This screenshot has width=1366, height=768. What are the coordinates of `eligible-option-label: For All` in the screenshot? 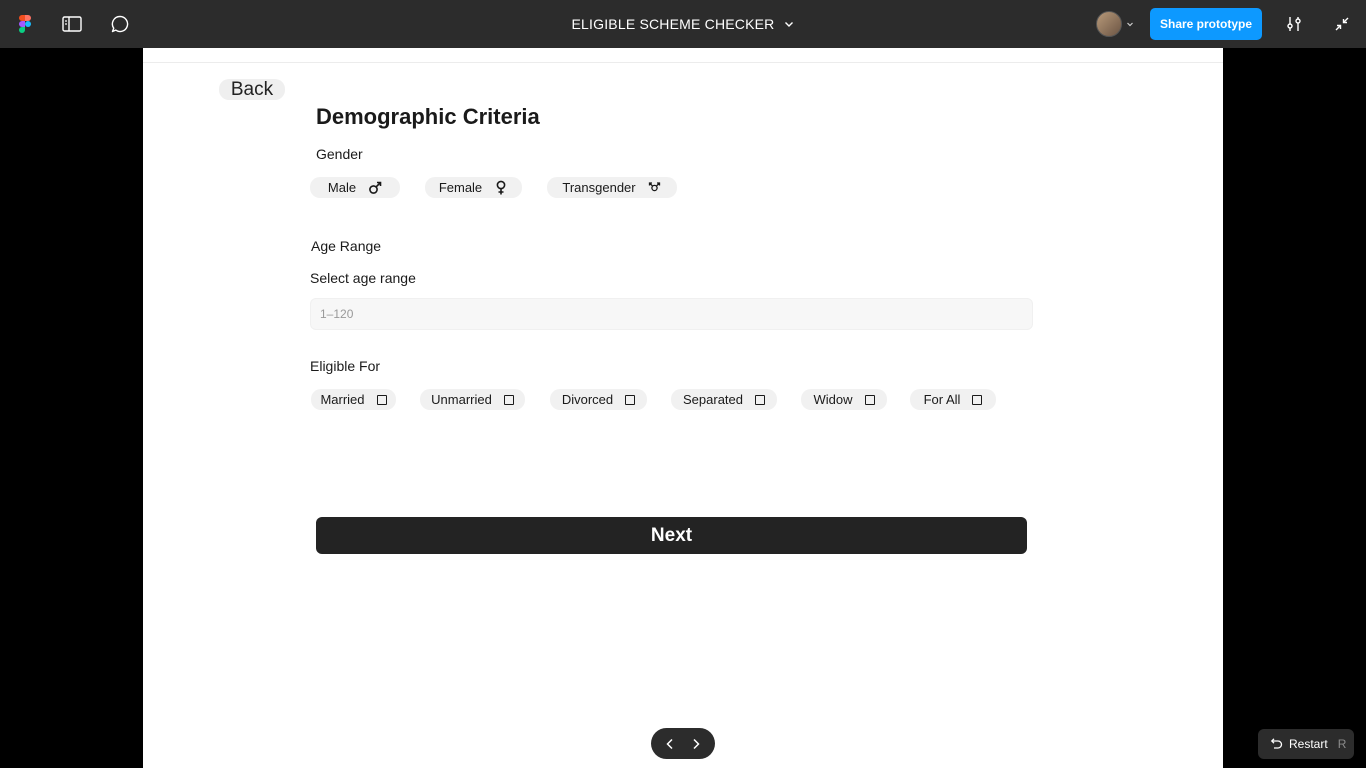 It's located at (942, 399).